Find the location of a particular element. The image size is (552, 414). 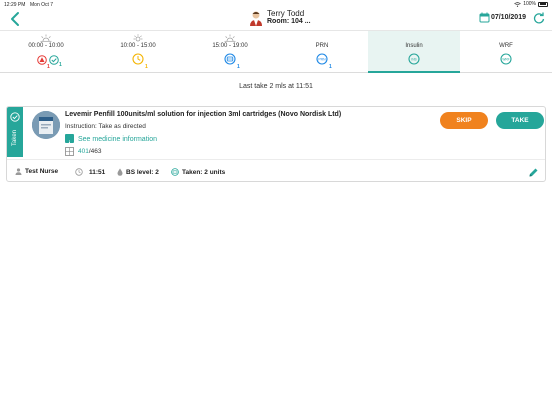

svg-text: PRN is located at coordinates (322, 59).